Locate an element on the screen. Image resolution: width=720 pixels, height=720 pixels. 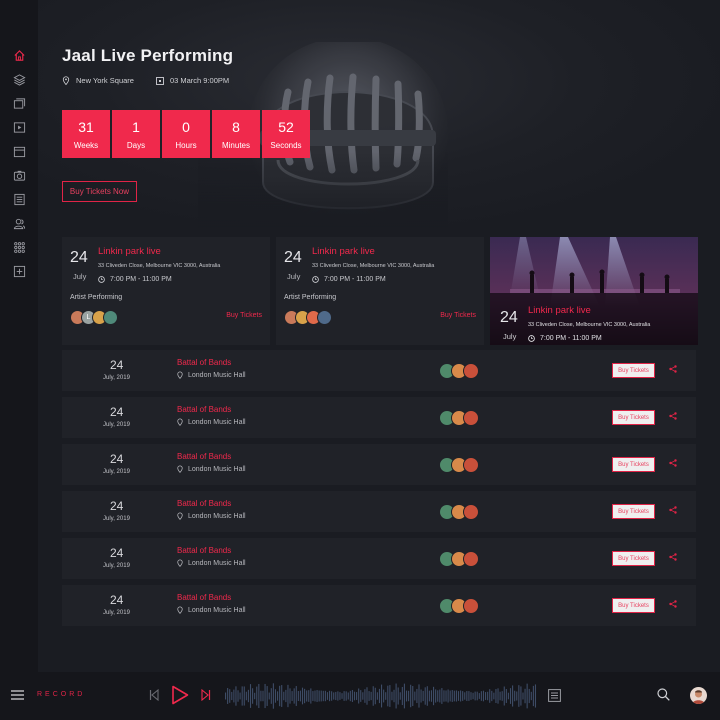
albums-icon is located at coordinates (19, 103).